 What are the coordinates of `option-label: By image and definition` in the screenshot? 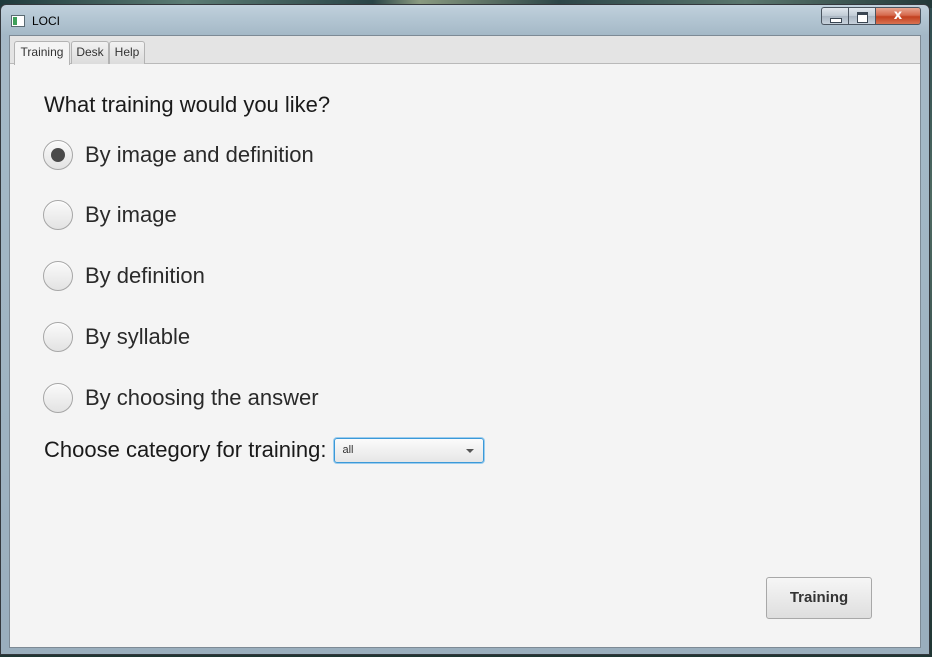 It's located at (199, 155).